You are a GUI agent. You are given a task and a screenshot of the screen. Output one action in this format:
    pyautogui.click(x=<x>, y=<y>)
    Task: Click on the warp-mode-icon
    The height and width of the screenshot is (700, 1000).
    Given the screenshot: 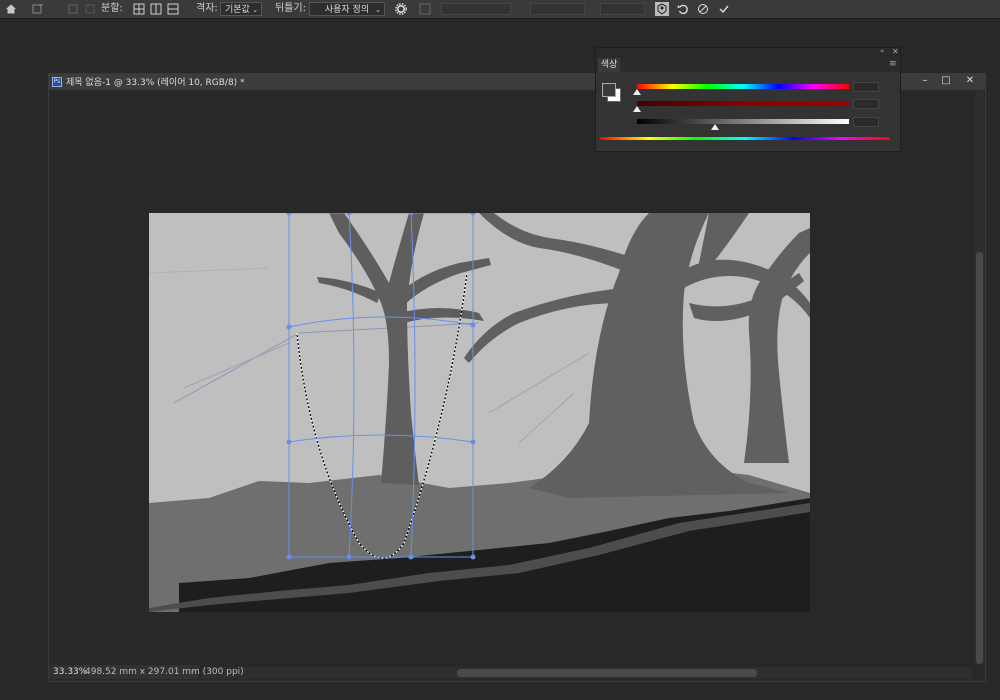 What is the action you would take?
    pyautogui.click(x=73, y=9)
    